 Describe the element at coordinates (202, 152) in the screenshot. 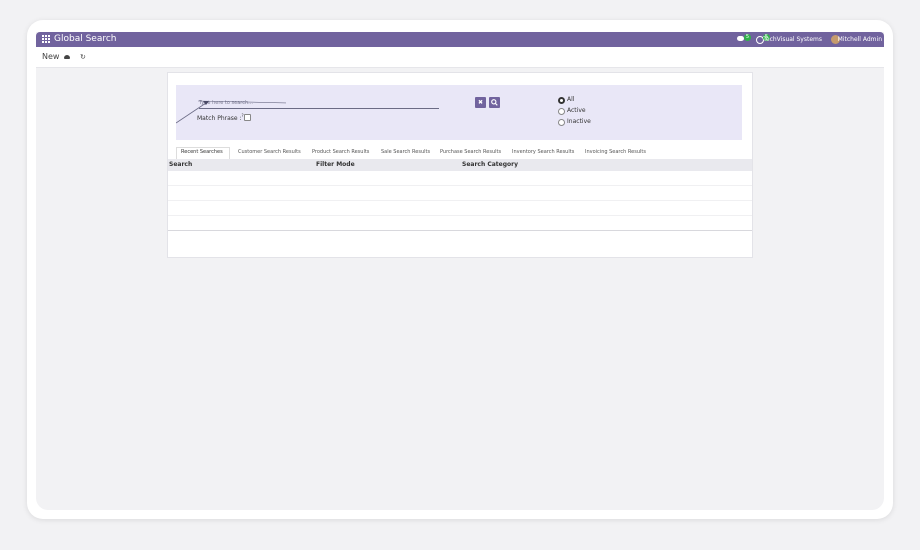

I see `tab-recent-searches: Recent Searches` at that location.